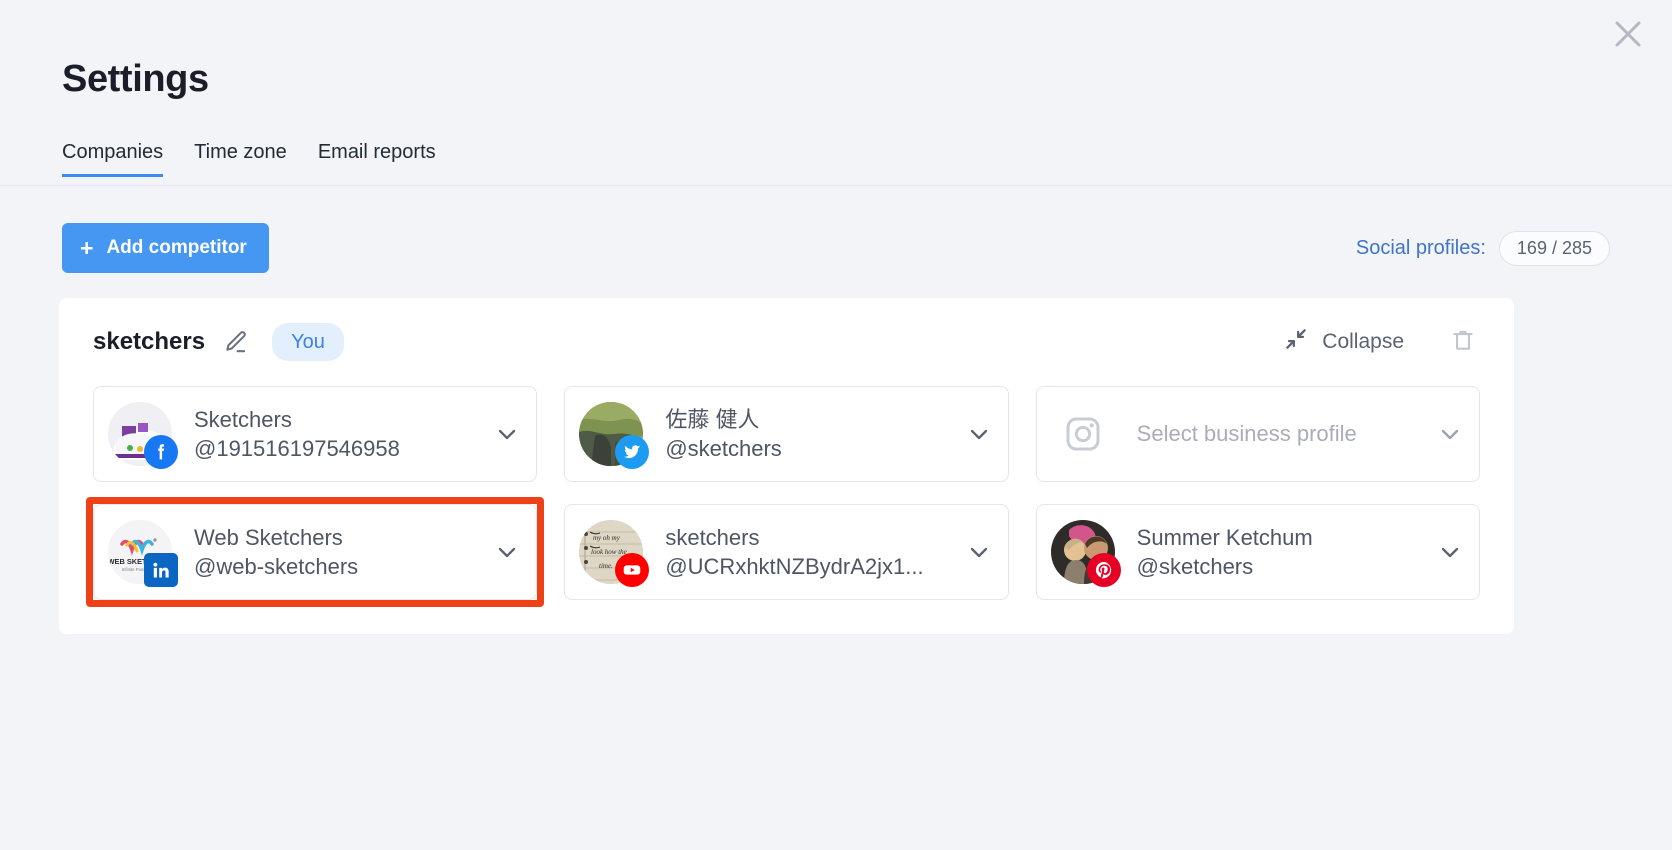  What do you see at coordinates (1083, 434) in the screenshot?
I see `instagram-icon` at bounding box center [1083, 434].